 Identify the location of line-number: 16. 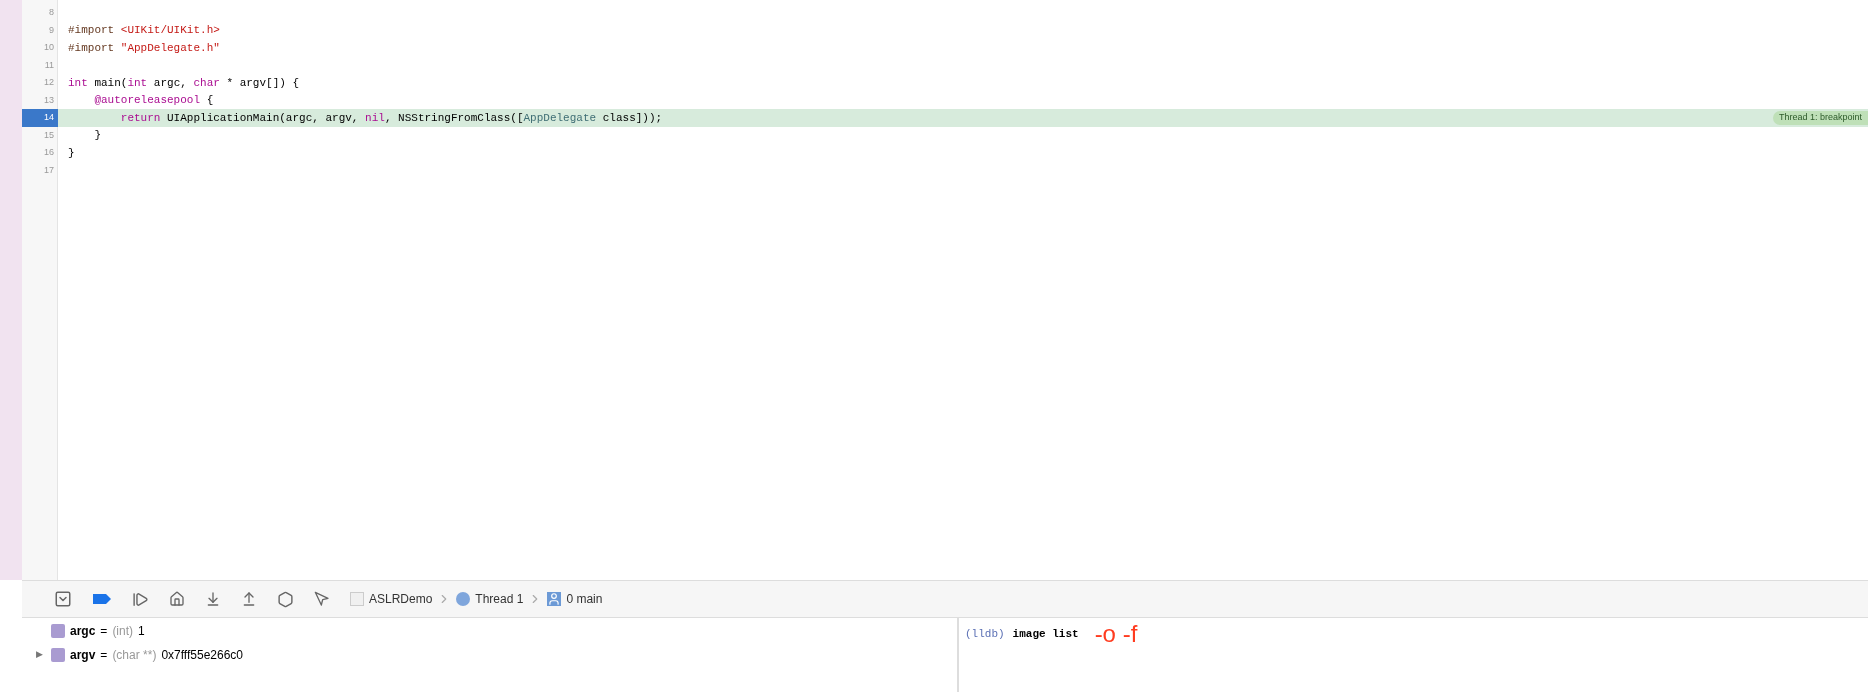
(49, 152).